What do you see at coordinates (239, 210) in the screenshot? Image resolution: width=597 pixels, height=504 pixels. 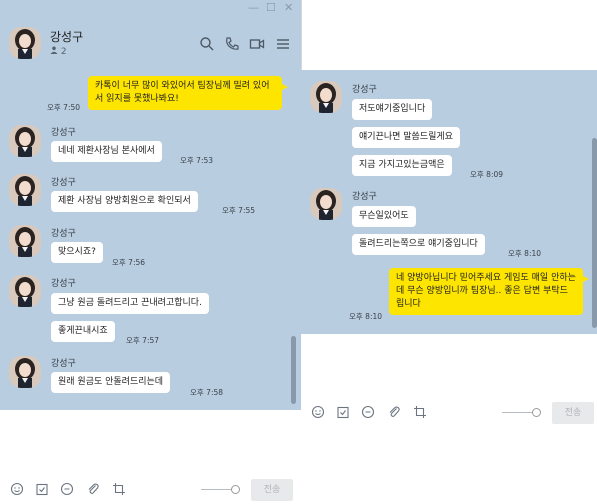 I see `message-time: 오후 7:55` at bounding box center [239, 210].